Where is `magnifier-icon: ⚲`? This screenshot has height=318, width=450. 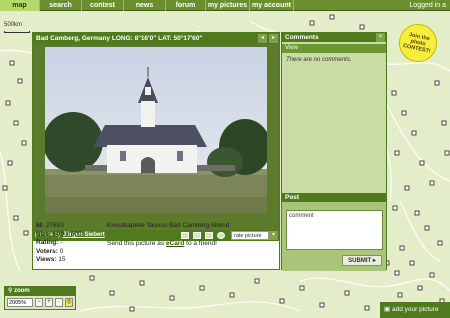
magnifier-icon: ⚲ is located at coordinates (10, 291).